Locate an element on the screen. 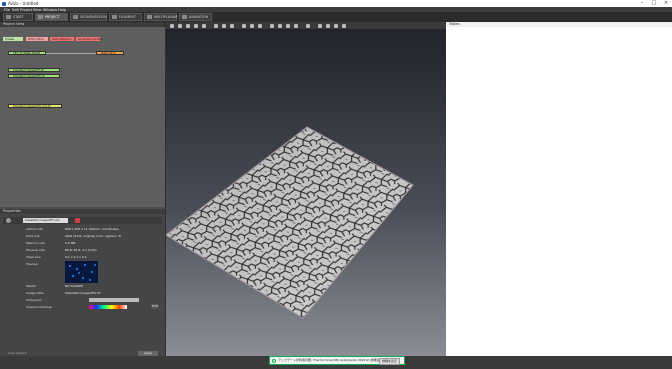 Image resolution: width=672 pixels, height=369 pixels. preview-image is located at coordinates (82, 272).